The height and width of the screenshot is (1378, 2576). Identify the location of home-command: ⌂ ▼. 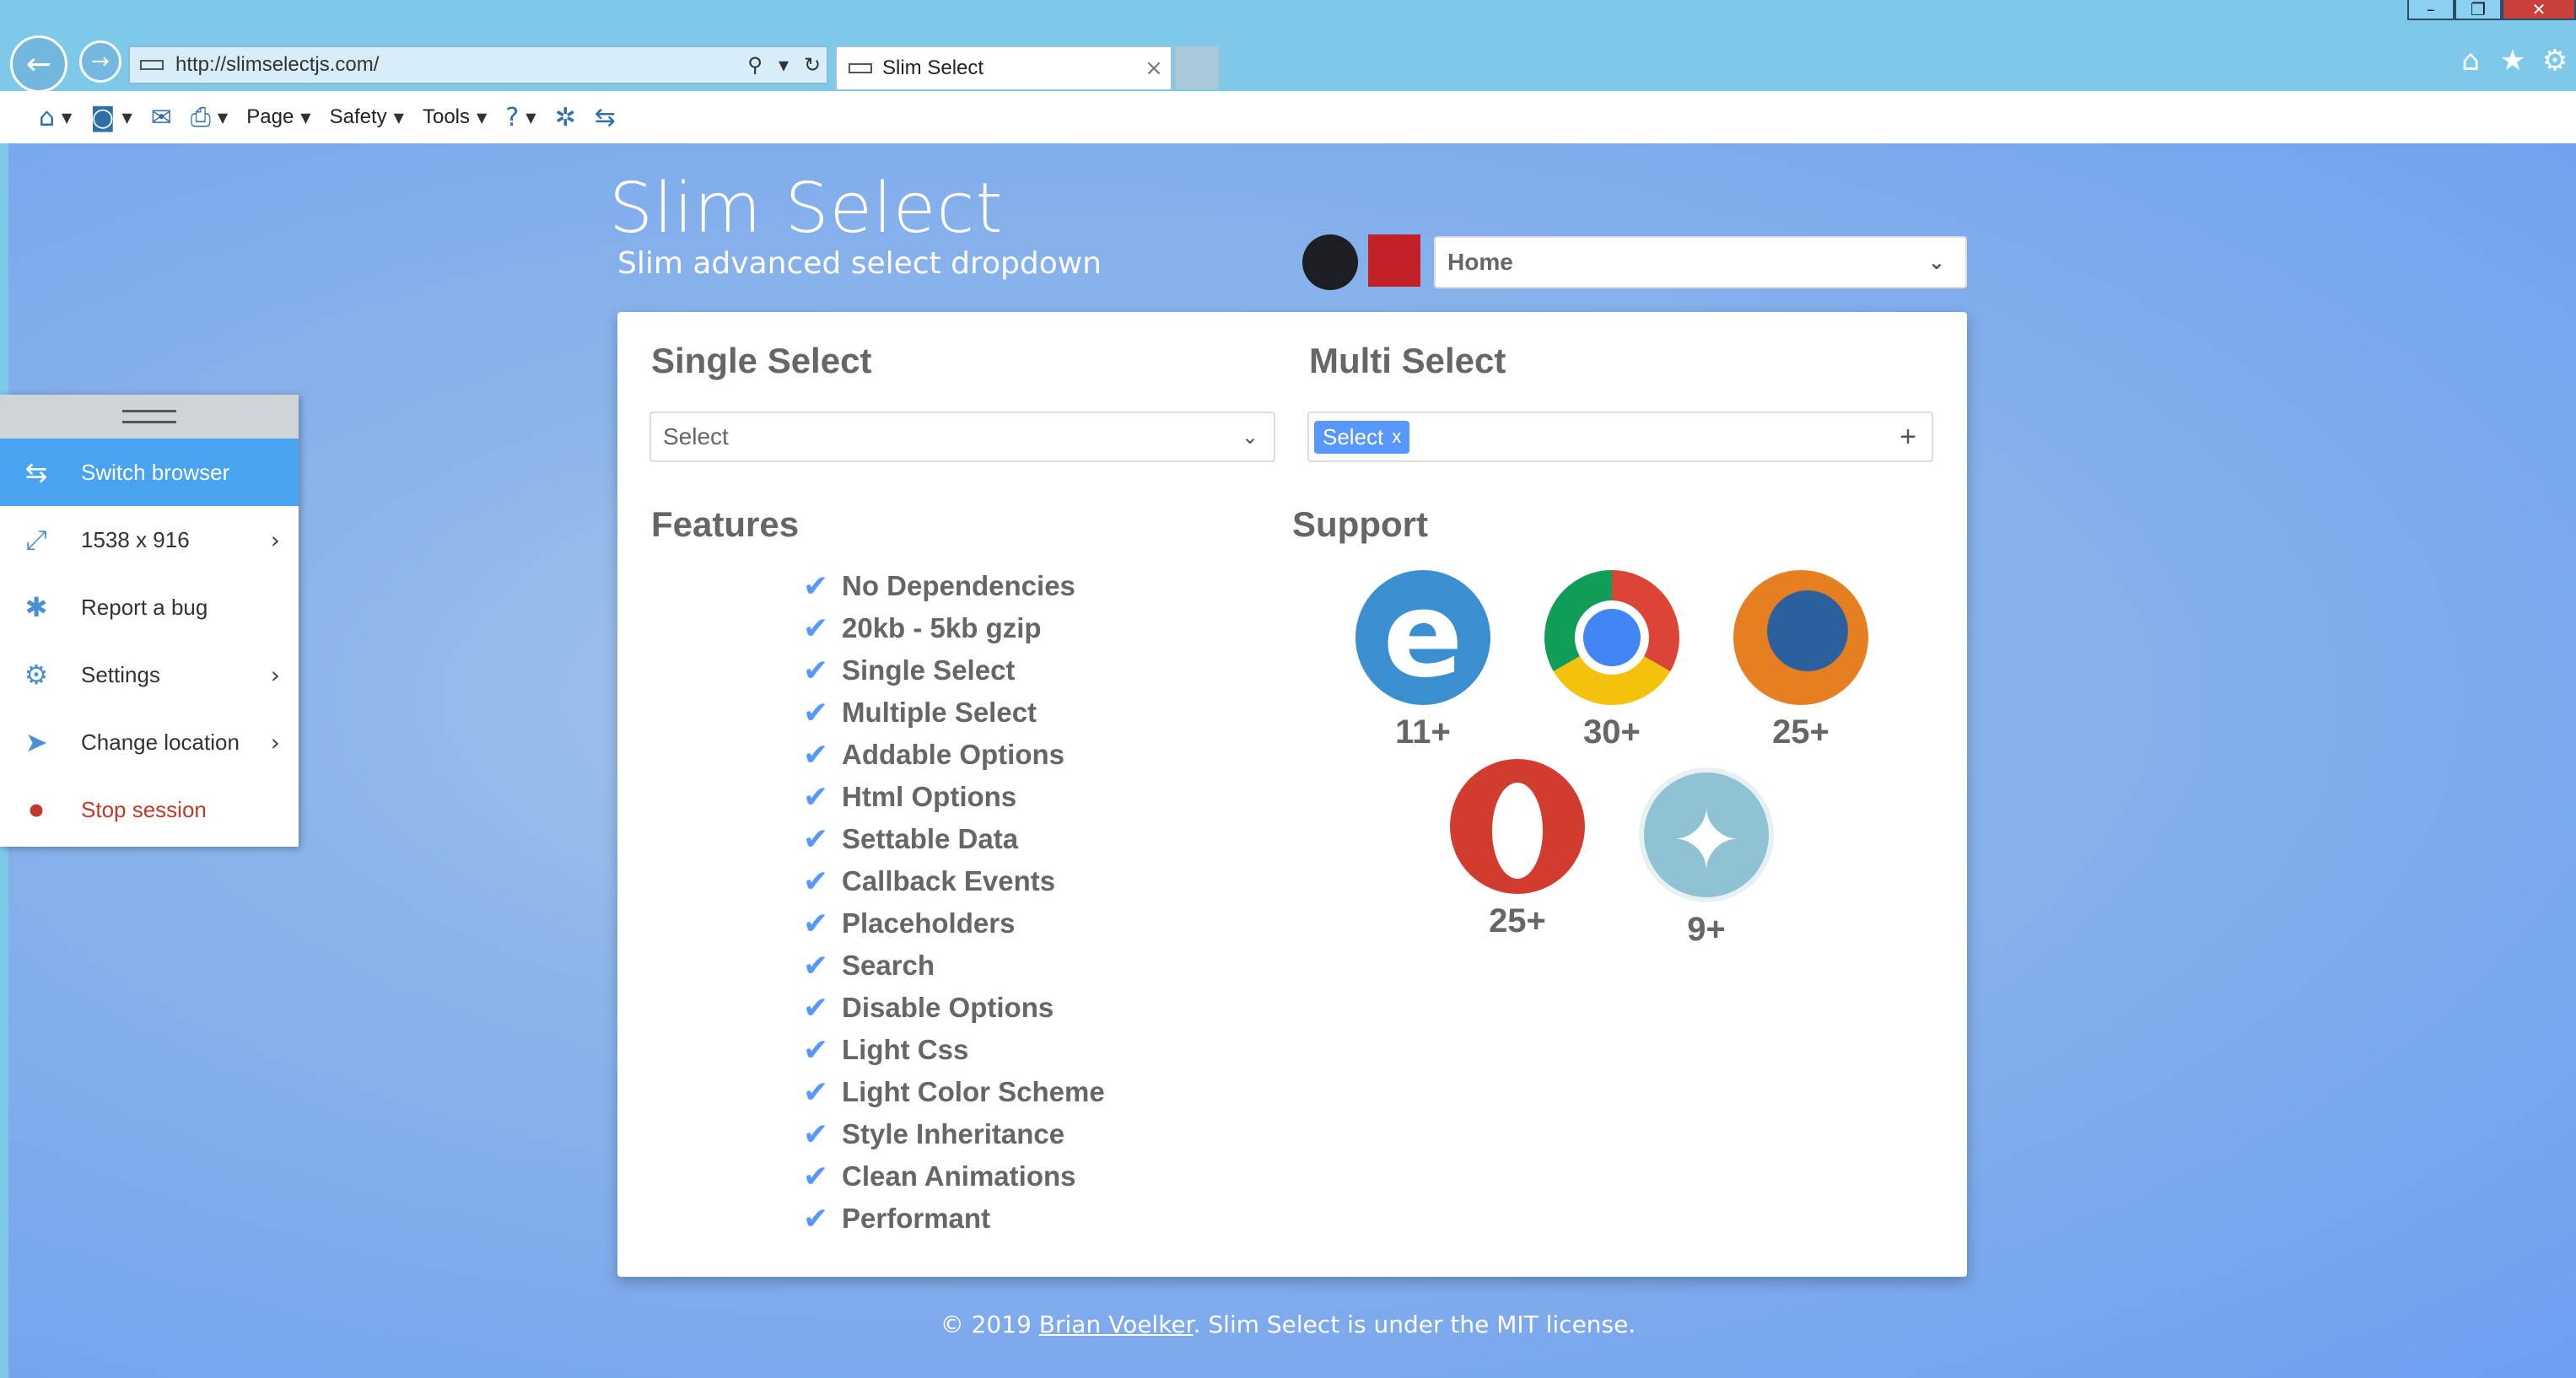
(55, 118).